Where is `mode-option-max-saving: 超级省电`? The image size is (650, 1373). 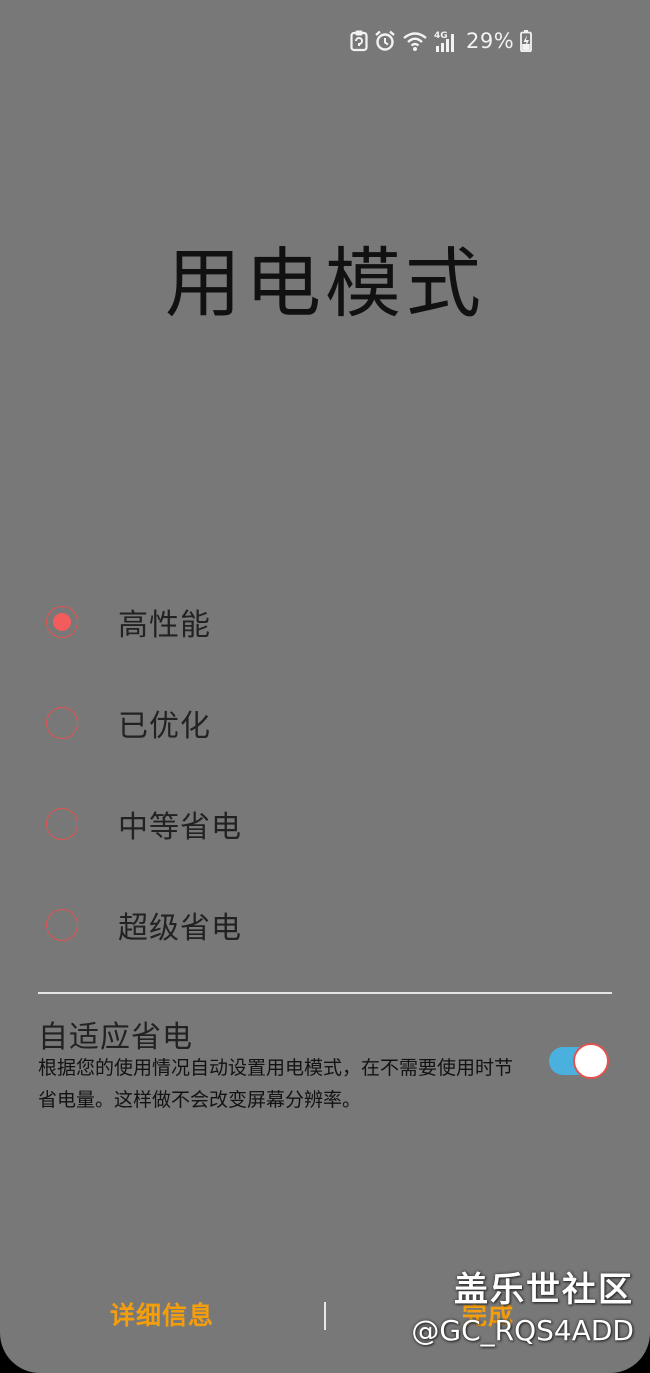
mode-option-max-saving: 超级省电 is located at coordinates (144, 925).